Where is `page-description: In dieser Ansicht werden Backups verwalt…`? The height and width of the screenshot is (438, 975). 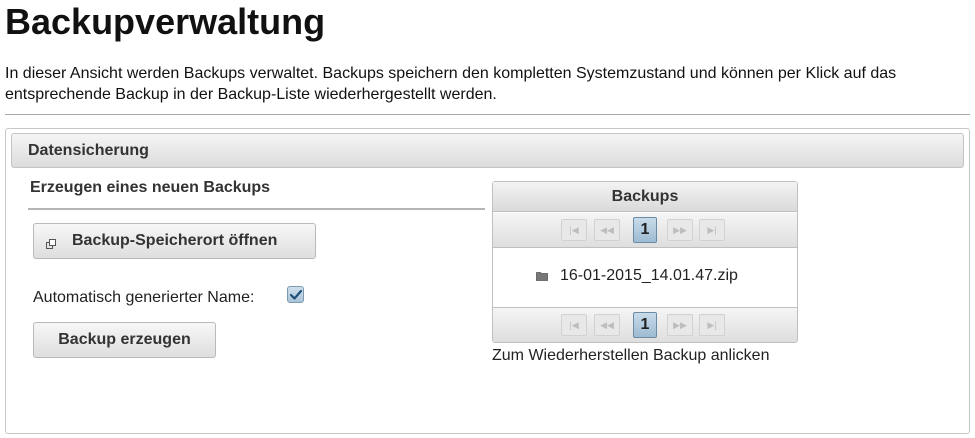
page-description: In dieser Ansicht werden Backups verwalt… is located at coordinates (451, 84).